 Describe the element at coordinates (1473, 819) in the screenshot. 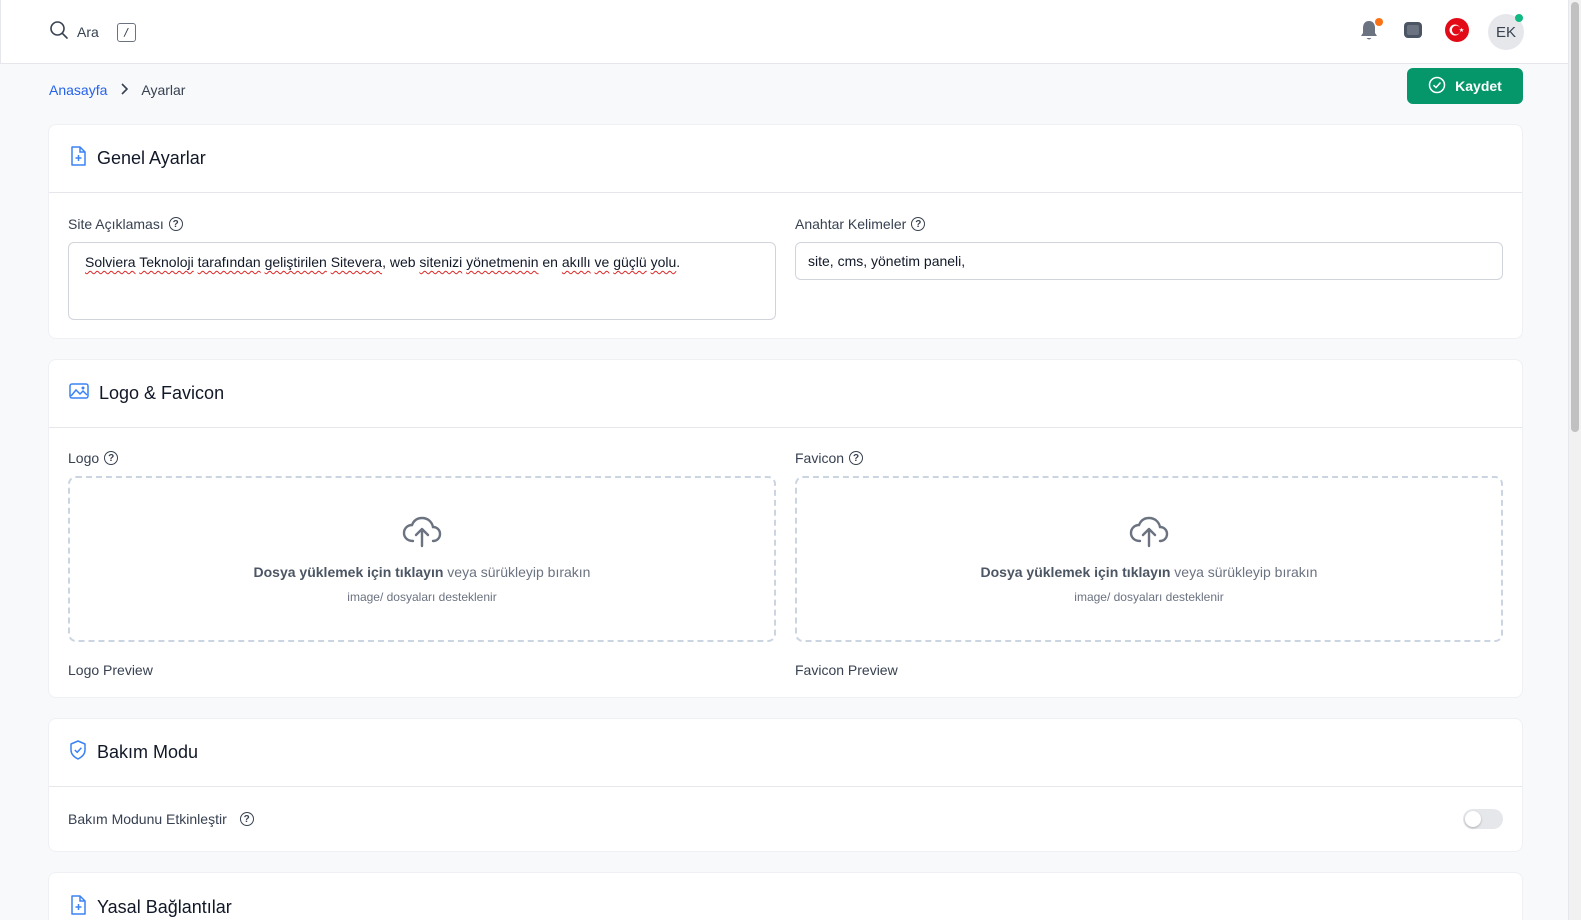

I see `toggle-knob` at that location.